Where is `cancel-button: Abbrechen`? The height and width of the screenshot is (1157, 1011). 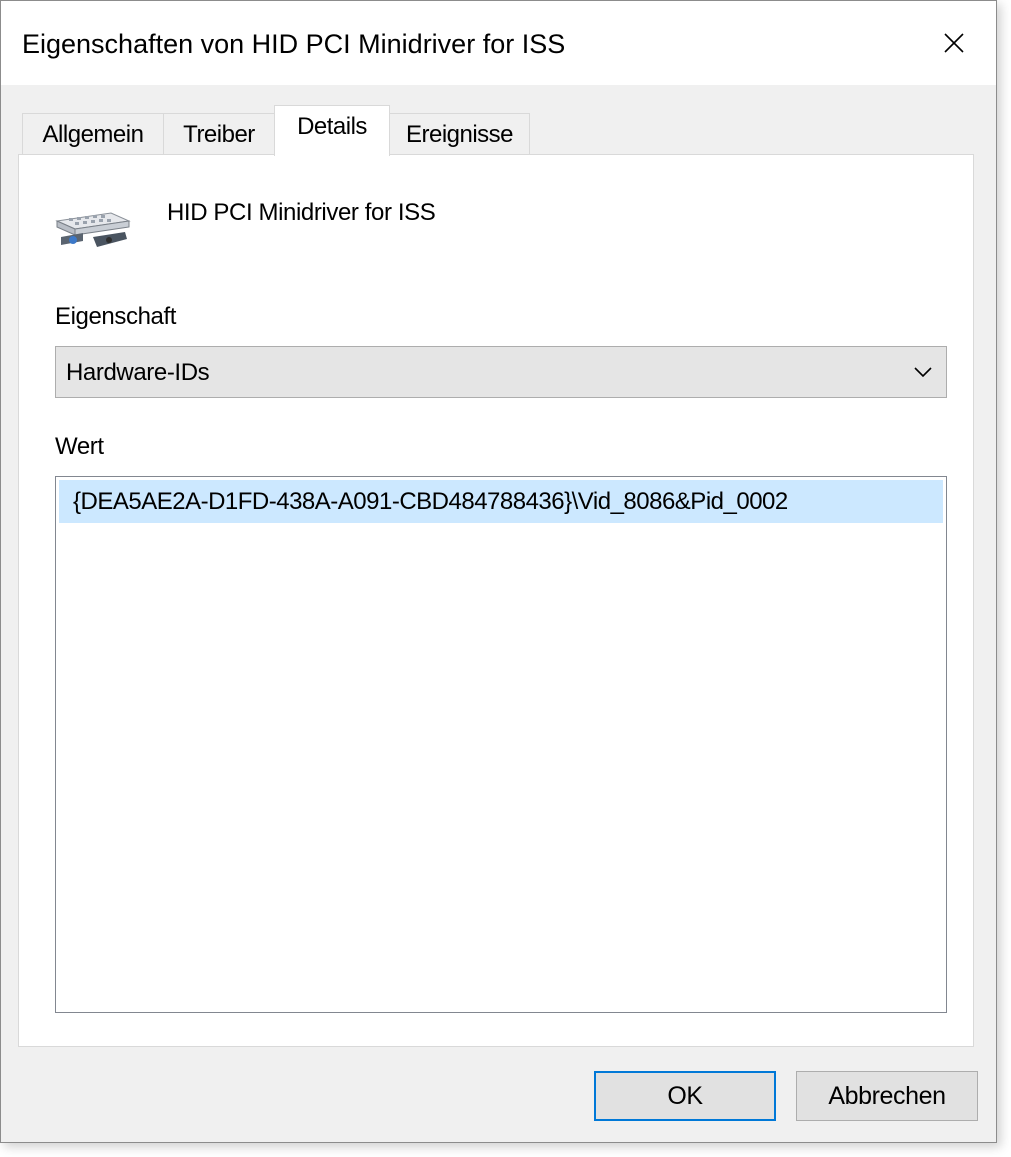
cancel-button: Abbrechen is located at coordinates (887, 1096).